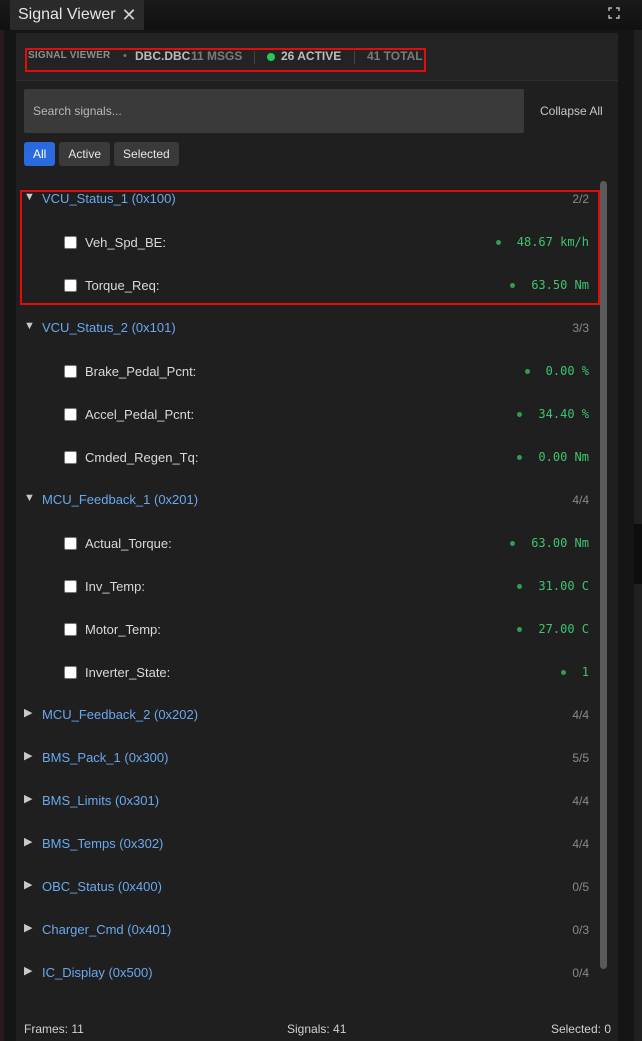  Describe the element at coordinates (571, 111) in the screenshot. I see `collapse-all-button: Collapse All` at that location.